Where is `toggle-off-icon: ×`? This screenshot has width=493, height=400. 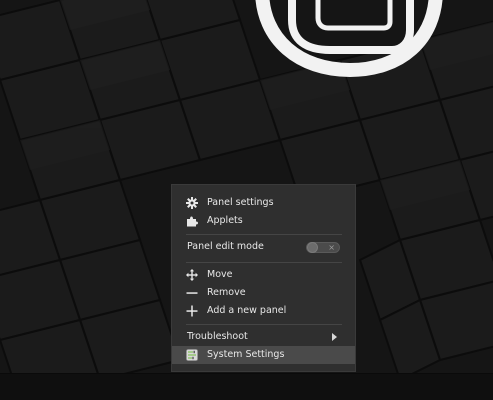 toggle-off-icon: × is located at coordinates (331, 247).